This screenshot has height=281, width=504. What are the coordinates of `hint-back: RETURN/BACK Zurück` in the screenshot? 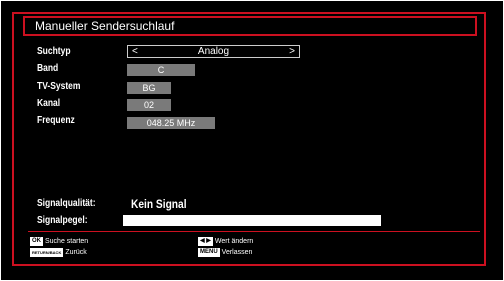 It's located at (58, 252).